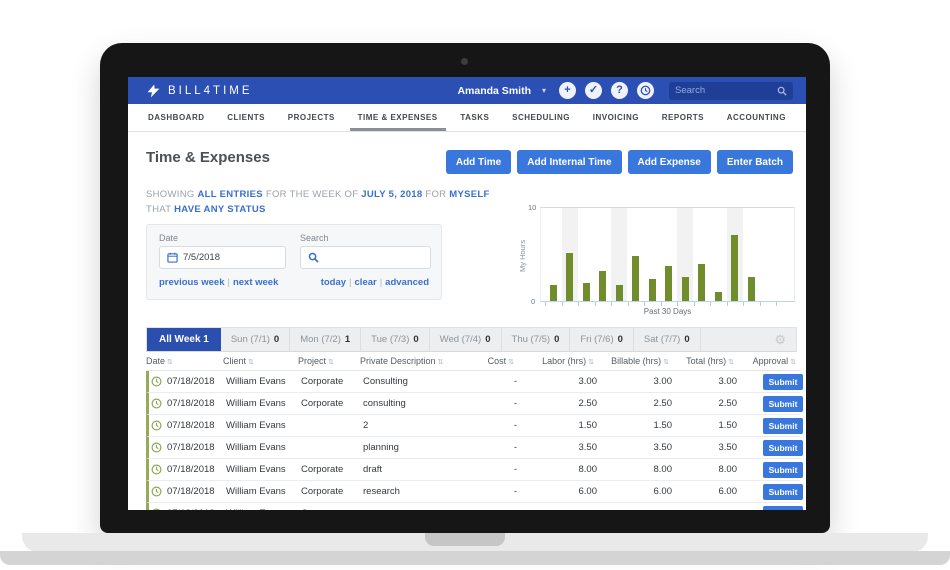 Image resolution: width=950 pixels, height=570 pixels. I want to click on week-tab-tue: Tue (7/3) 0, so click(395, 339).